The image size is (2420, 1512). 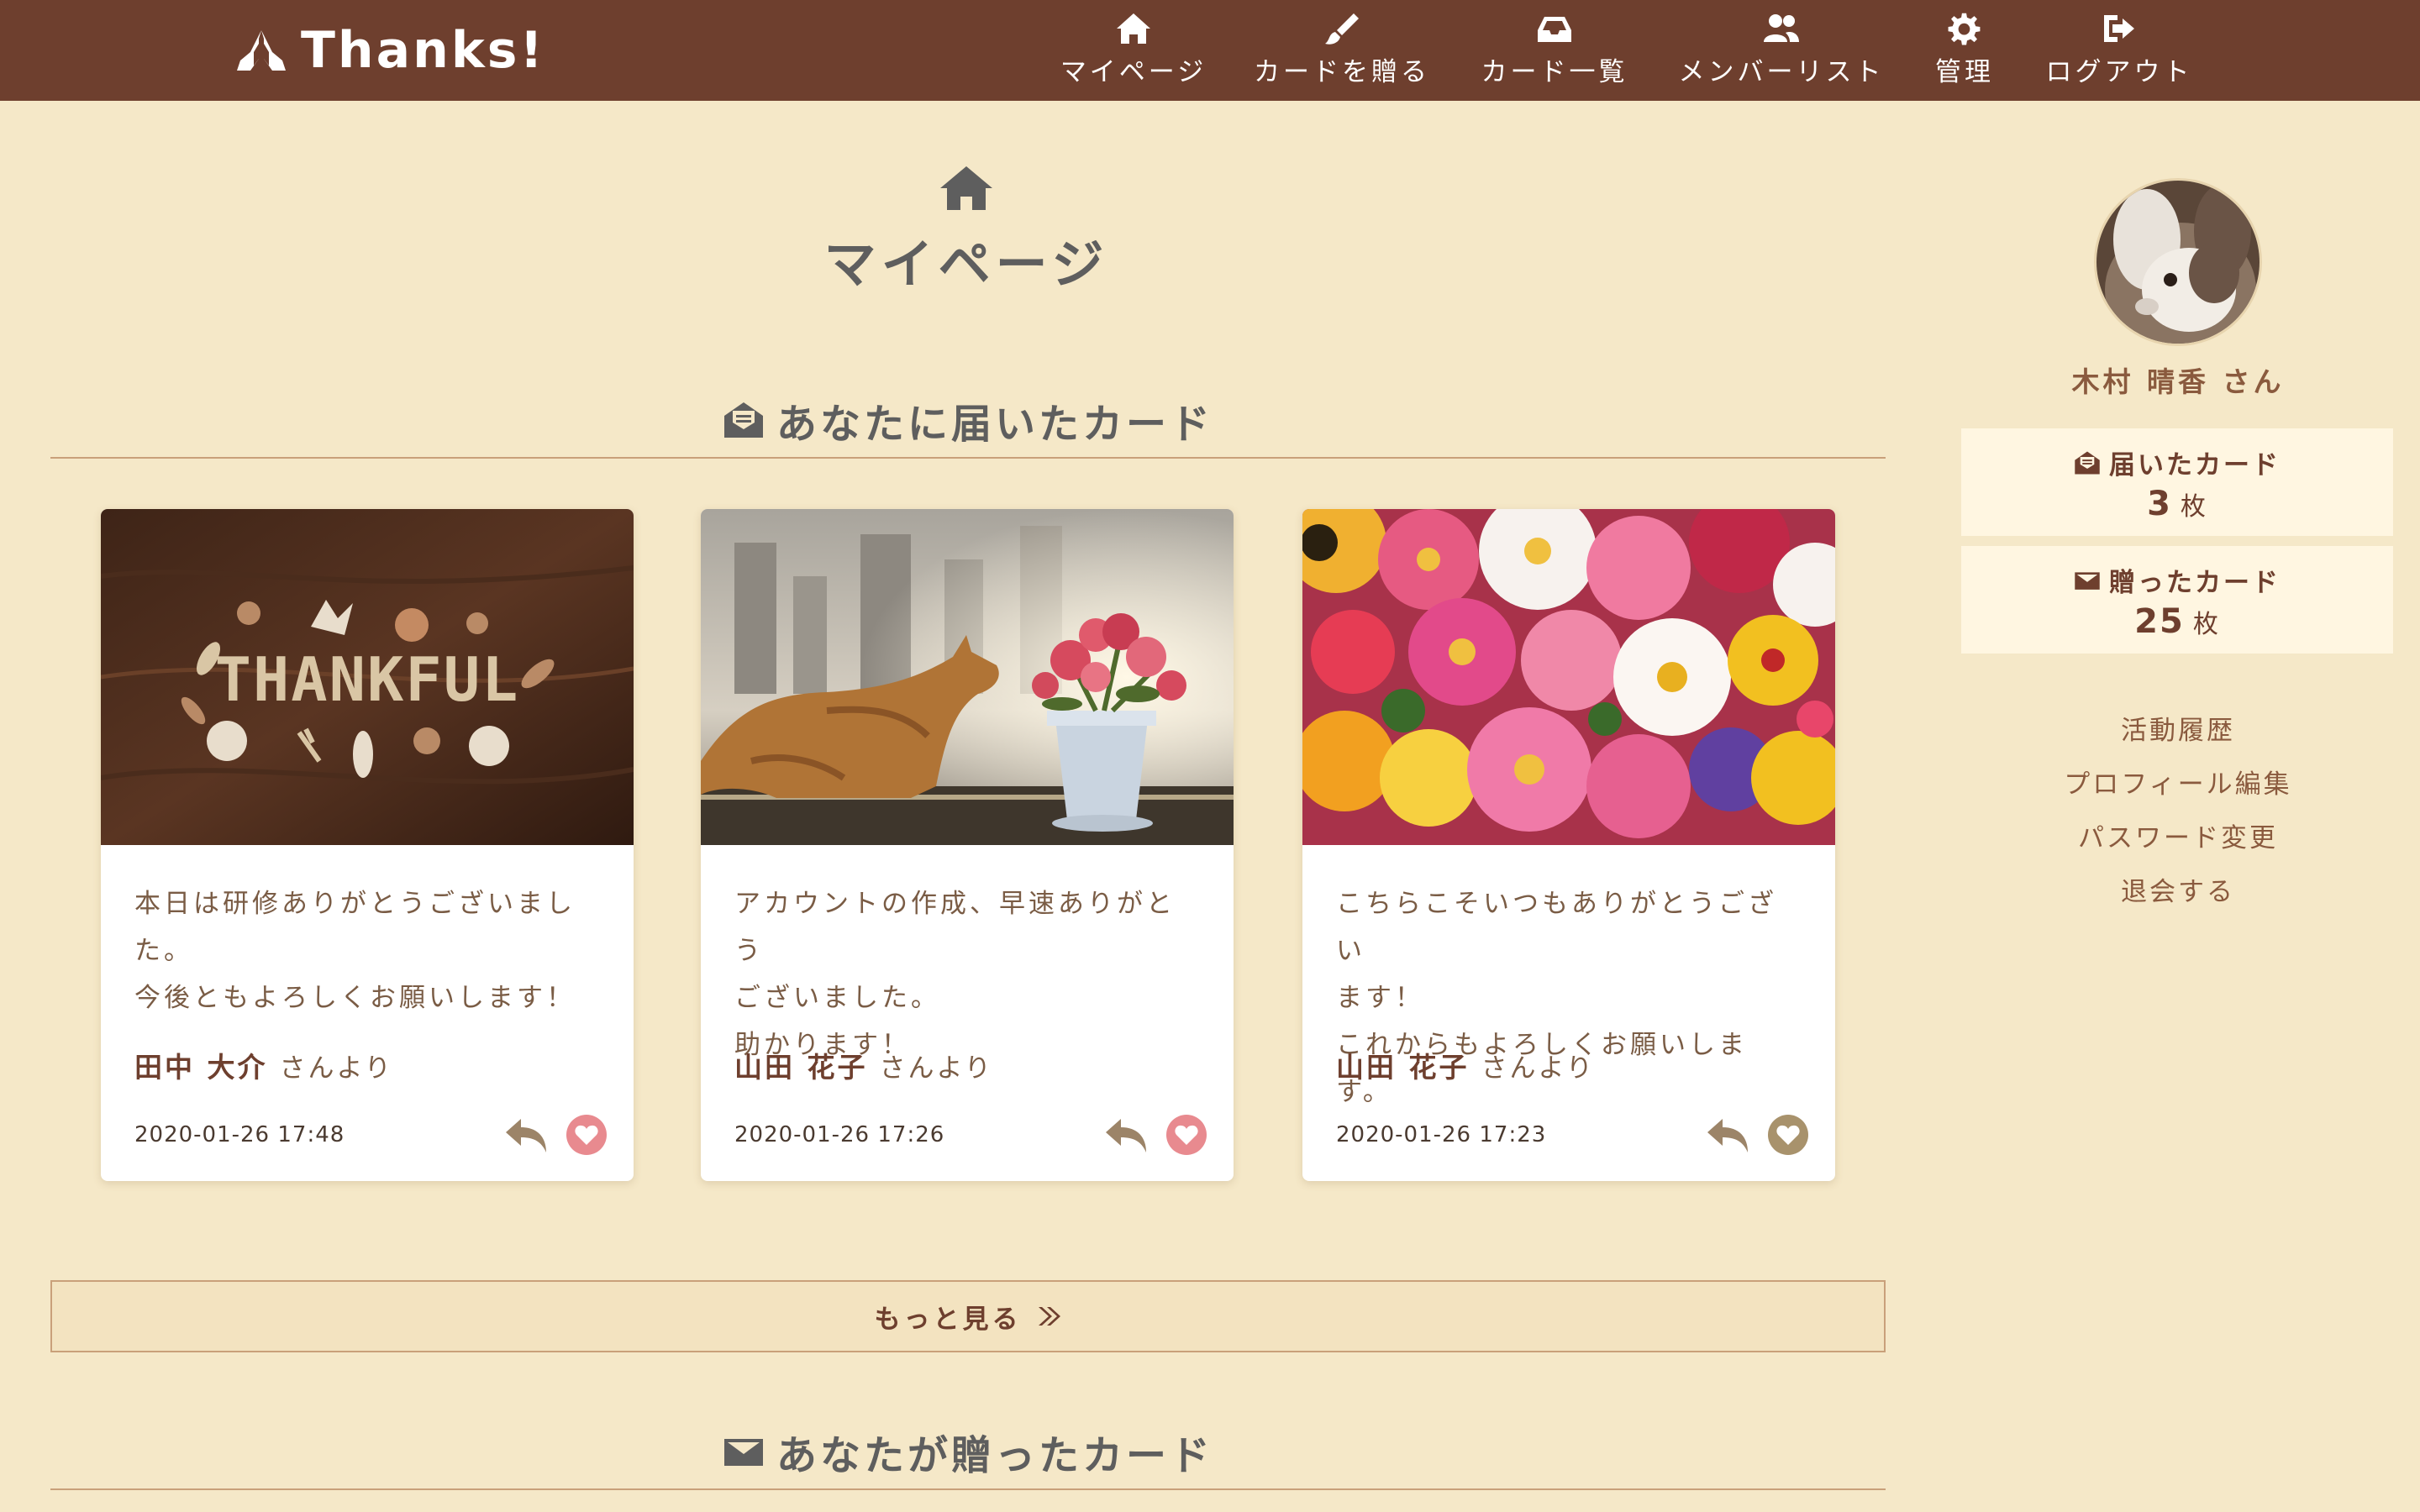 I want to click on received-cards-heading: あなたに届いたカード, so click(x=968, y=421).